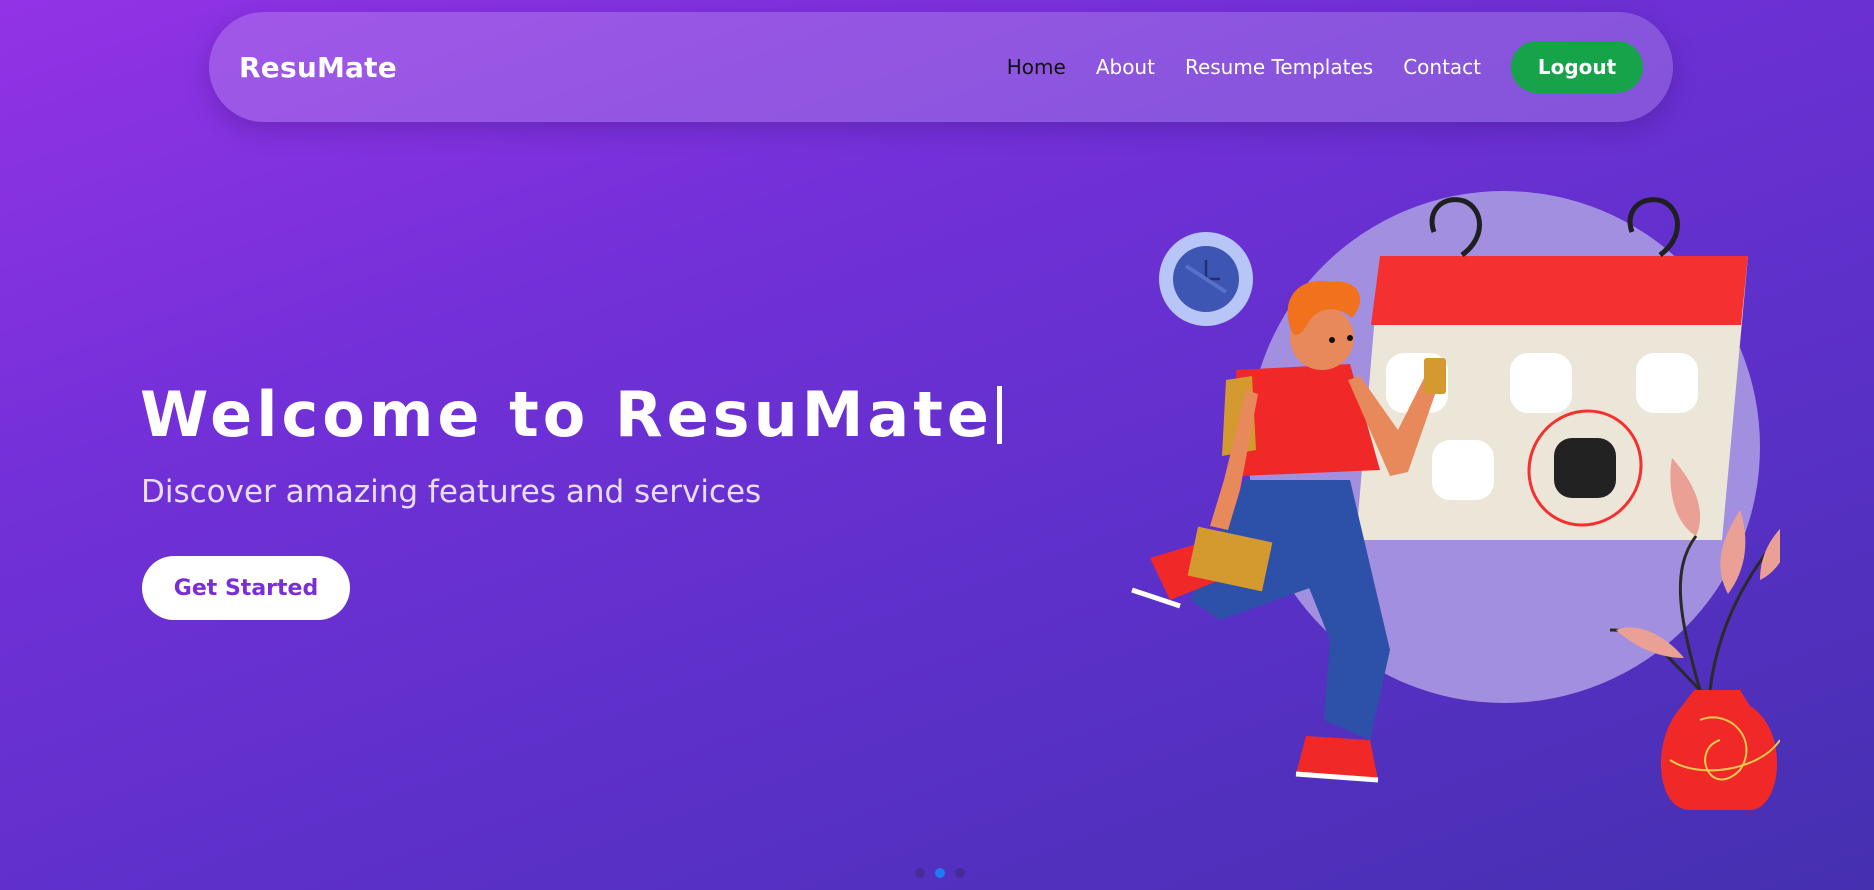  I want to click on hero-subtitle: Discover amazing features and services, so click(451, 492).